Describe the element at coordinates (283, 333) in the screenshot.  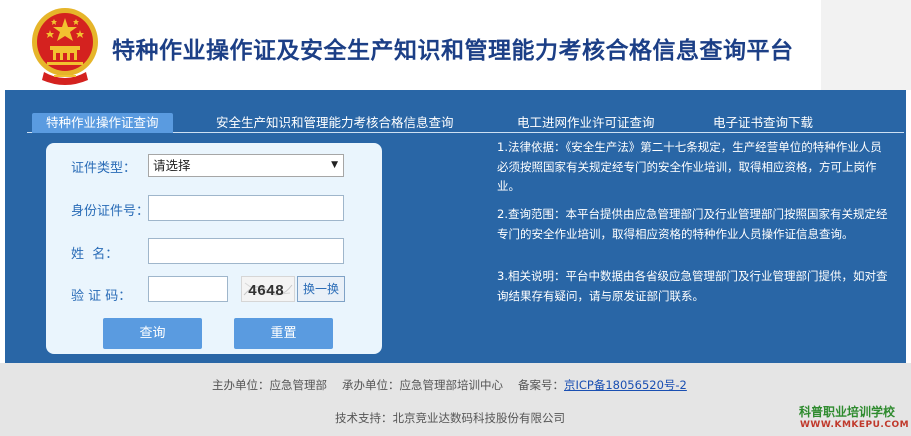
I see `reset-button: 重置` at that location.